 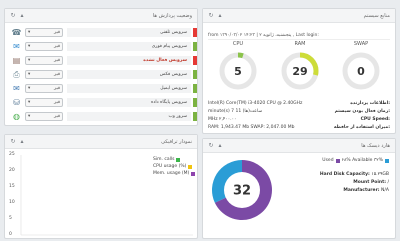 I want to click on legend-label: CPU usage (%), so click(x=170, y=166).